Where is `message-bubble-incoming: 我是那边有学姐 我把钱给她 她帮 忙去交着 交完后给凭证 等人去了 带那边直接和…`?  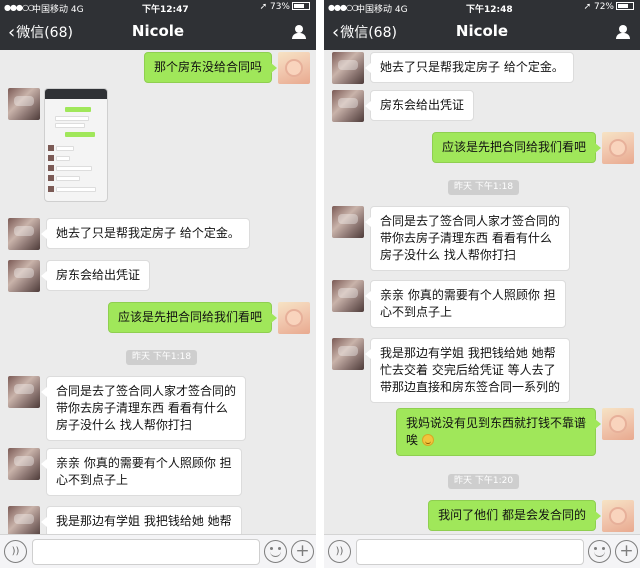
message-bubble-incoming: 我是那边有学姐 我把钱给她 她帮 忙去交着 交完后给凭证 等人去了 带那边直接和… is located at coordinates (467, 370).